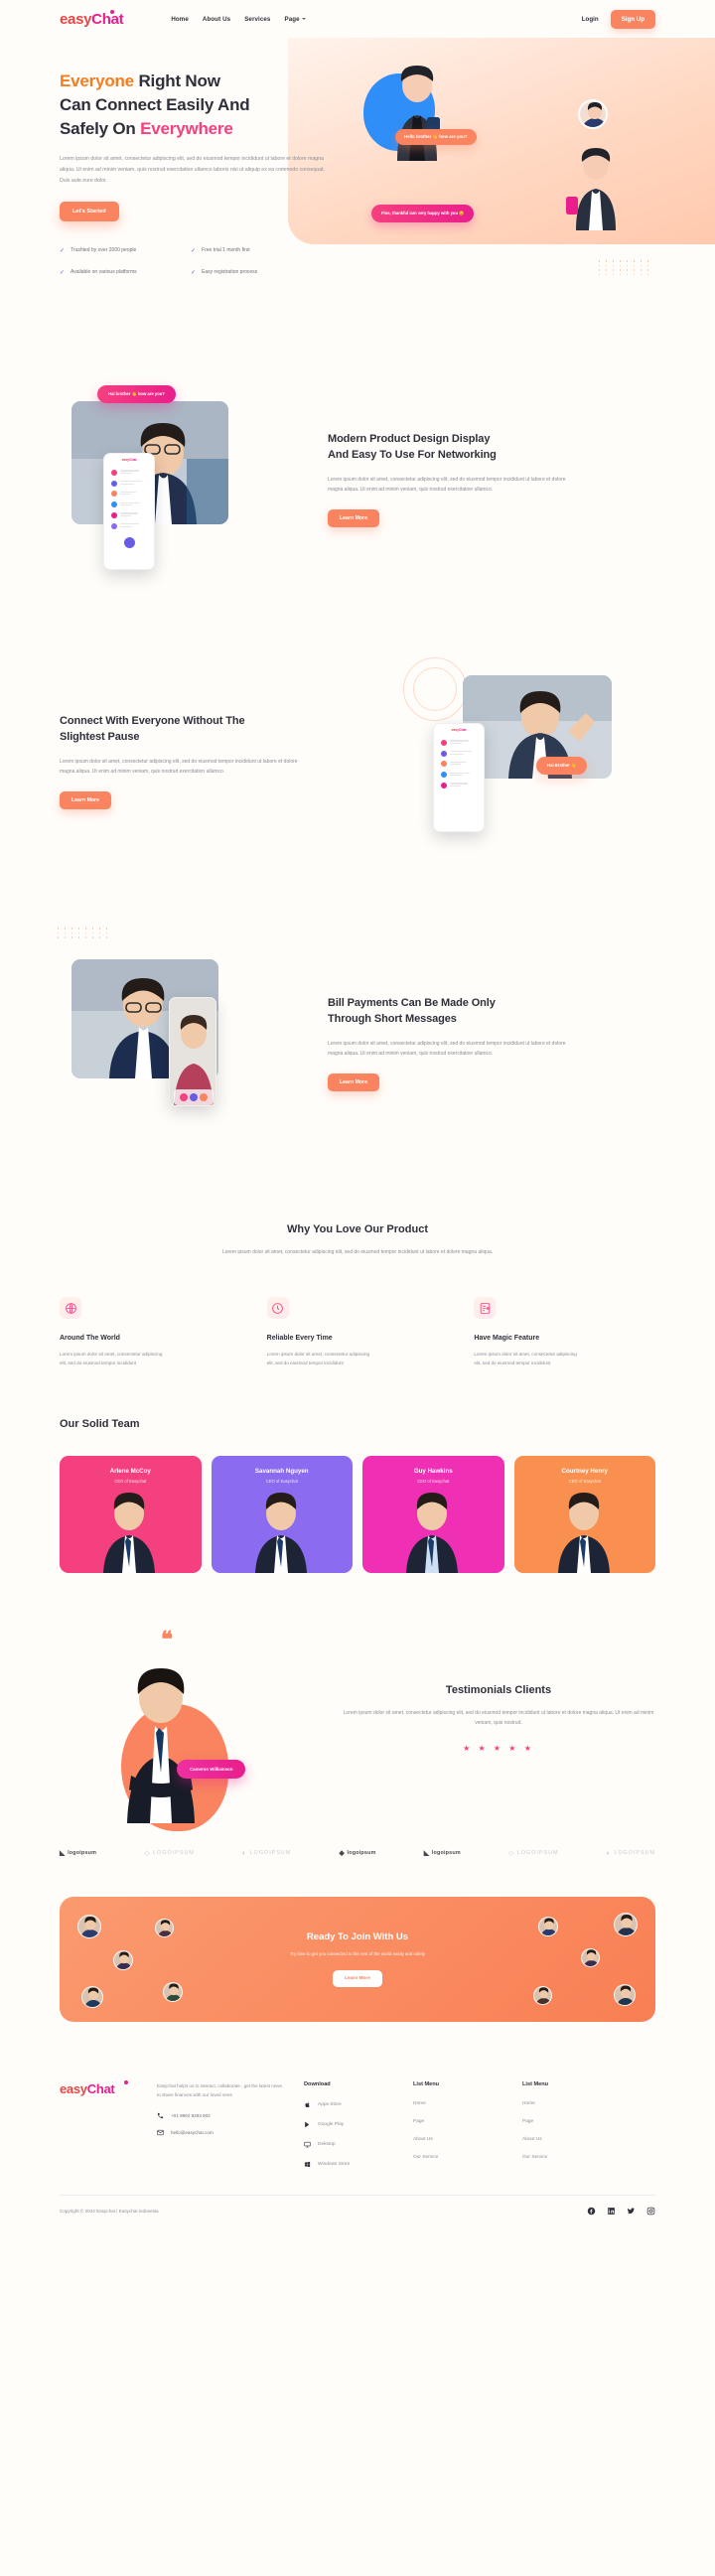 Image resolution: width=715 pixels, height=2576 pixels. What do you see at coordinates (76, 19) in the screenshot?
I see `logo-text-easy: easy` at bounding box center [76, 19].